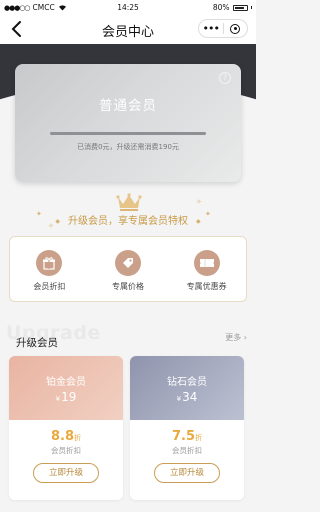  What do you see at coordinates (128, 147) in the screenshot?
I see `progress-text: 已消费0元，升级还需消费190元` at bounding box center [128, 147].